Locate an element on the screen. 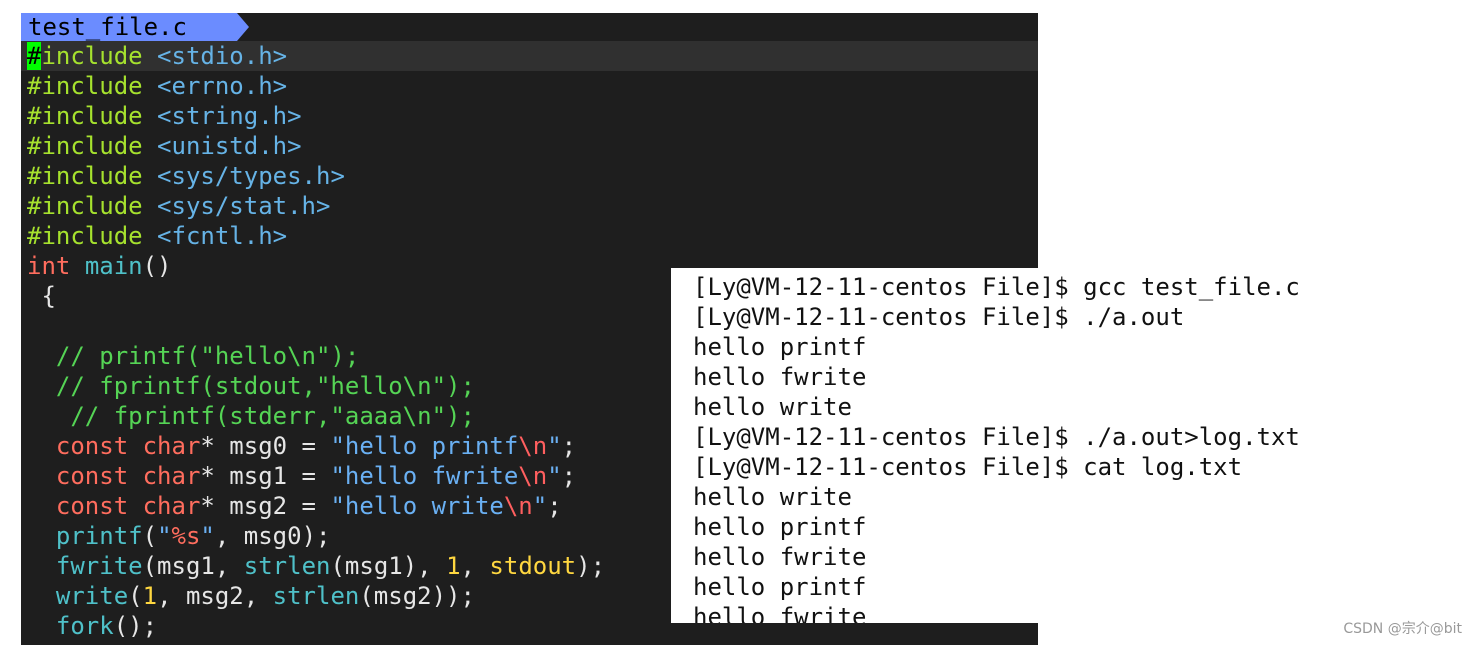 The height and width of the screenshot is (645, 1476). code-token: <unistd.h> is located at coordinates (229, 146).